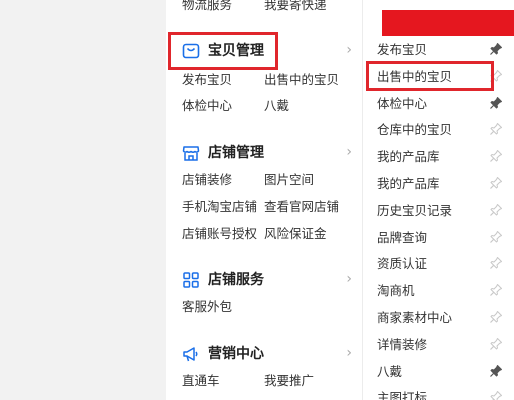 This screenshot has width=514, height=400. I want to click on link-customer-service-outsourcing: 客服外包, so click(207, 307).